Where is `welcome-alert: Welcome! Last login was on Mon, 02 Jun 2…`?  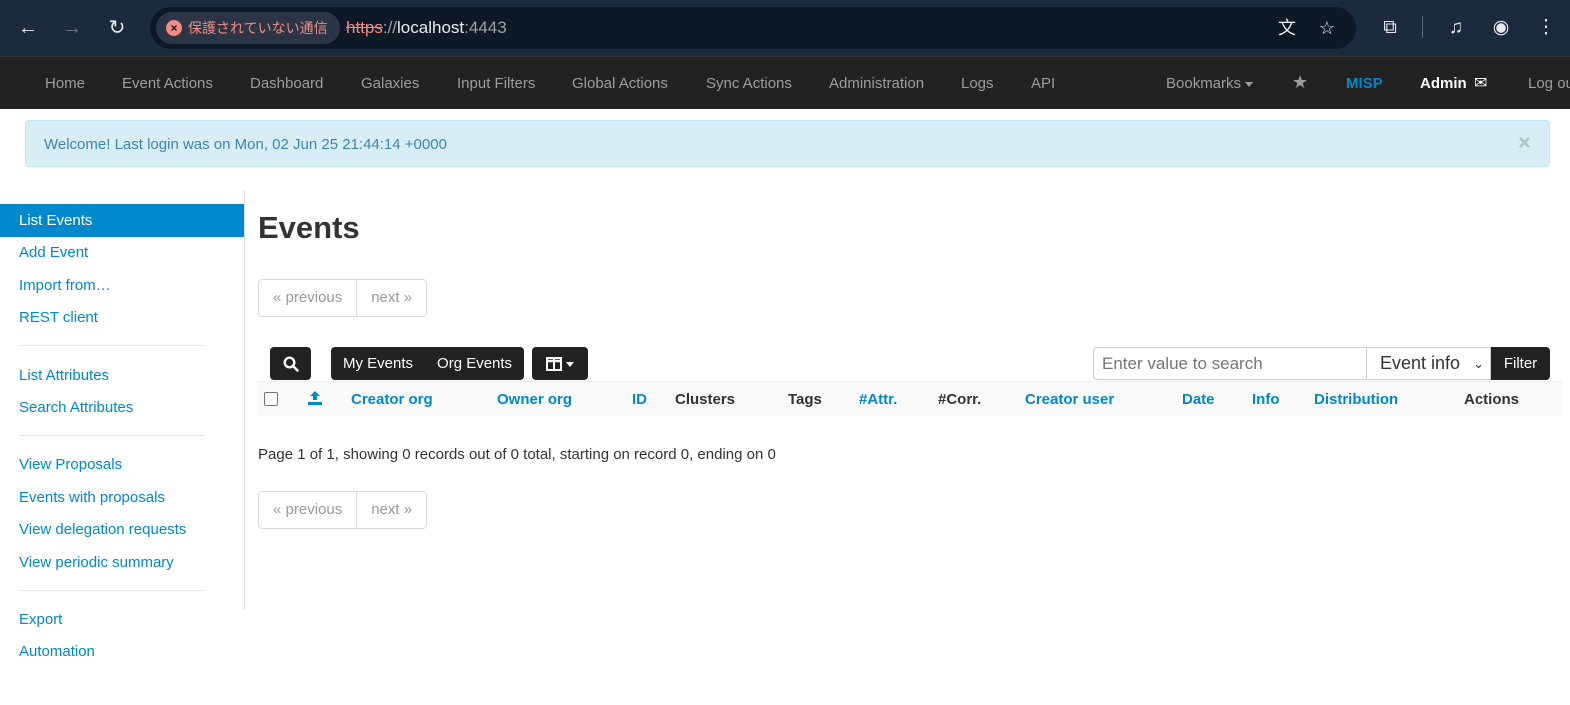 welcome-alert: Welcome! Last login was on Mon, 02 Jun 2… is located at coordinates (787, 143).